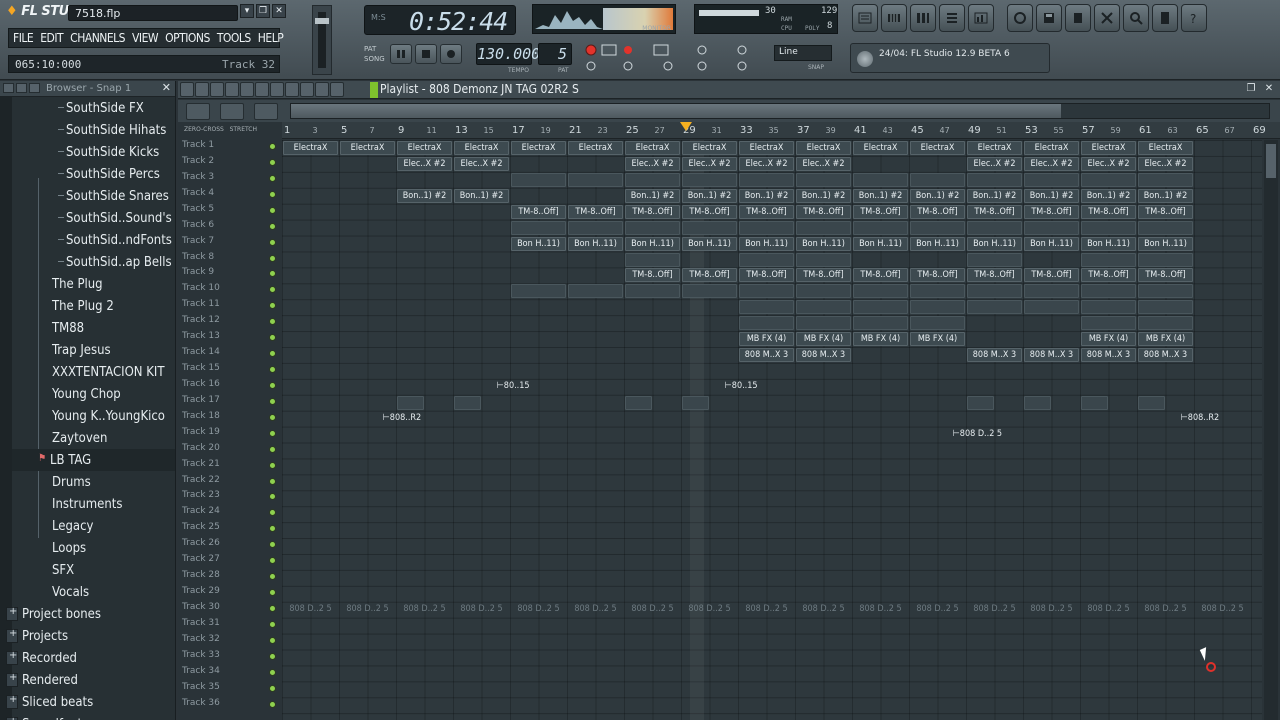 This screenshot has width=1280, height=720. What do you see at coordinates (230, 243) in the screenshot?
I see `track-header: Track 7` at bounding box center [230, 243].